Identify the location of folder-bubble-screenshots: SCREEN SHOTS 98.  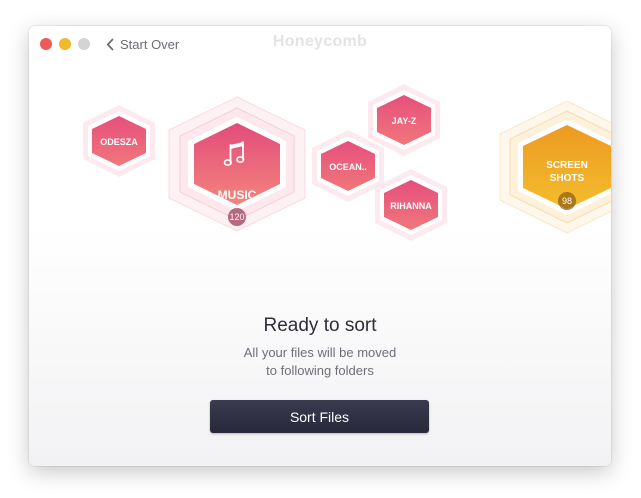
(555, 167).